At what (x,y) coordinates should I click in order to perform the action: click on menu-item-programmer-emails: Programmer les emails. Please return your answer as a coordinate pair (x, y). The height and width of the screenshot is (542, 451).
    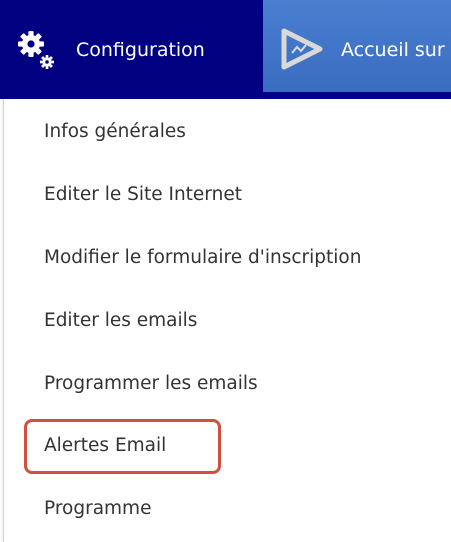
    Looking at the image, I should click on (151, 384).